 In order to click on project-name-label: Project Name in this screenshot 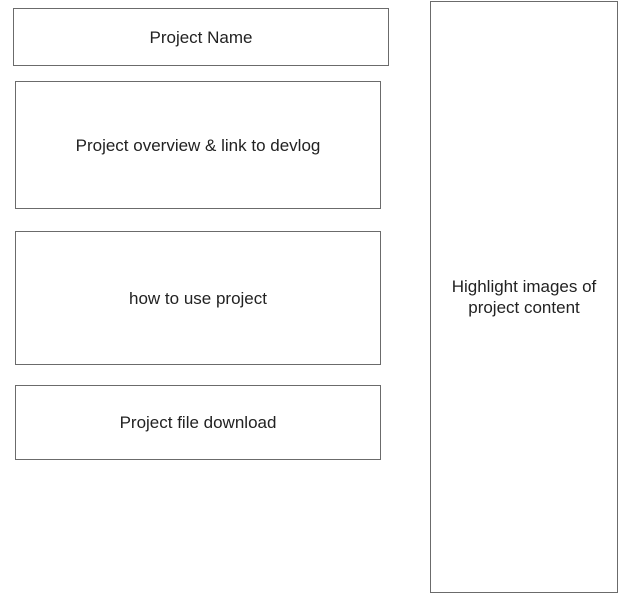, I will do `click(201, 37)`.